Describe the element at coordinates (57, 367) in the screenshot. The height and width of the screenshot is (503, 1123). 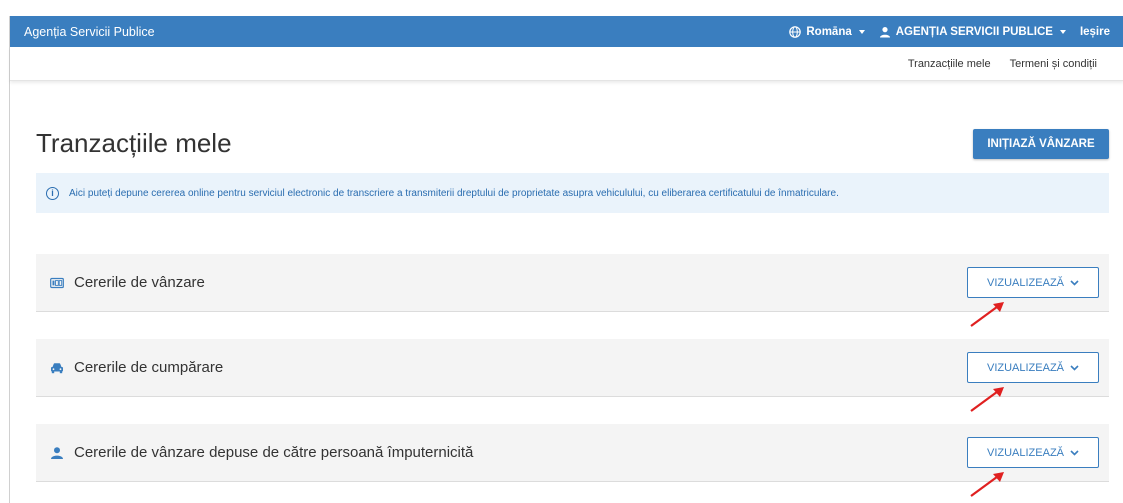
I see `car-icon` at that location.